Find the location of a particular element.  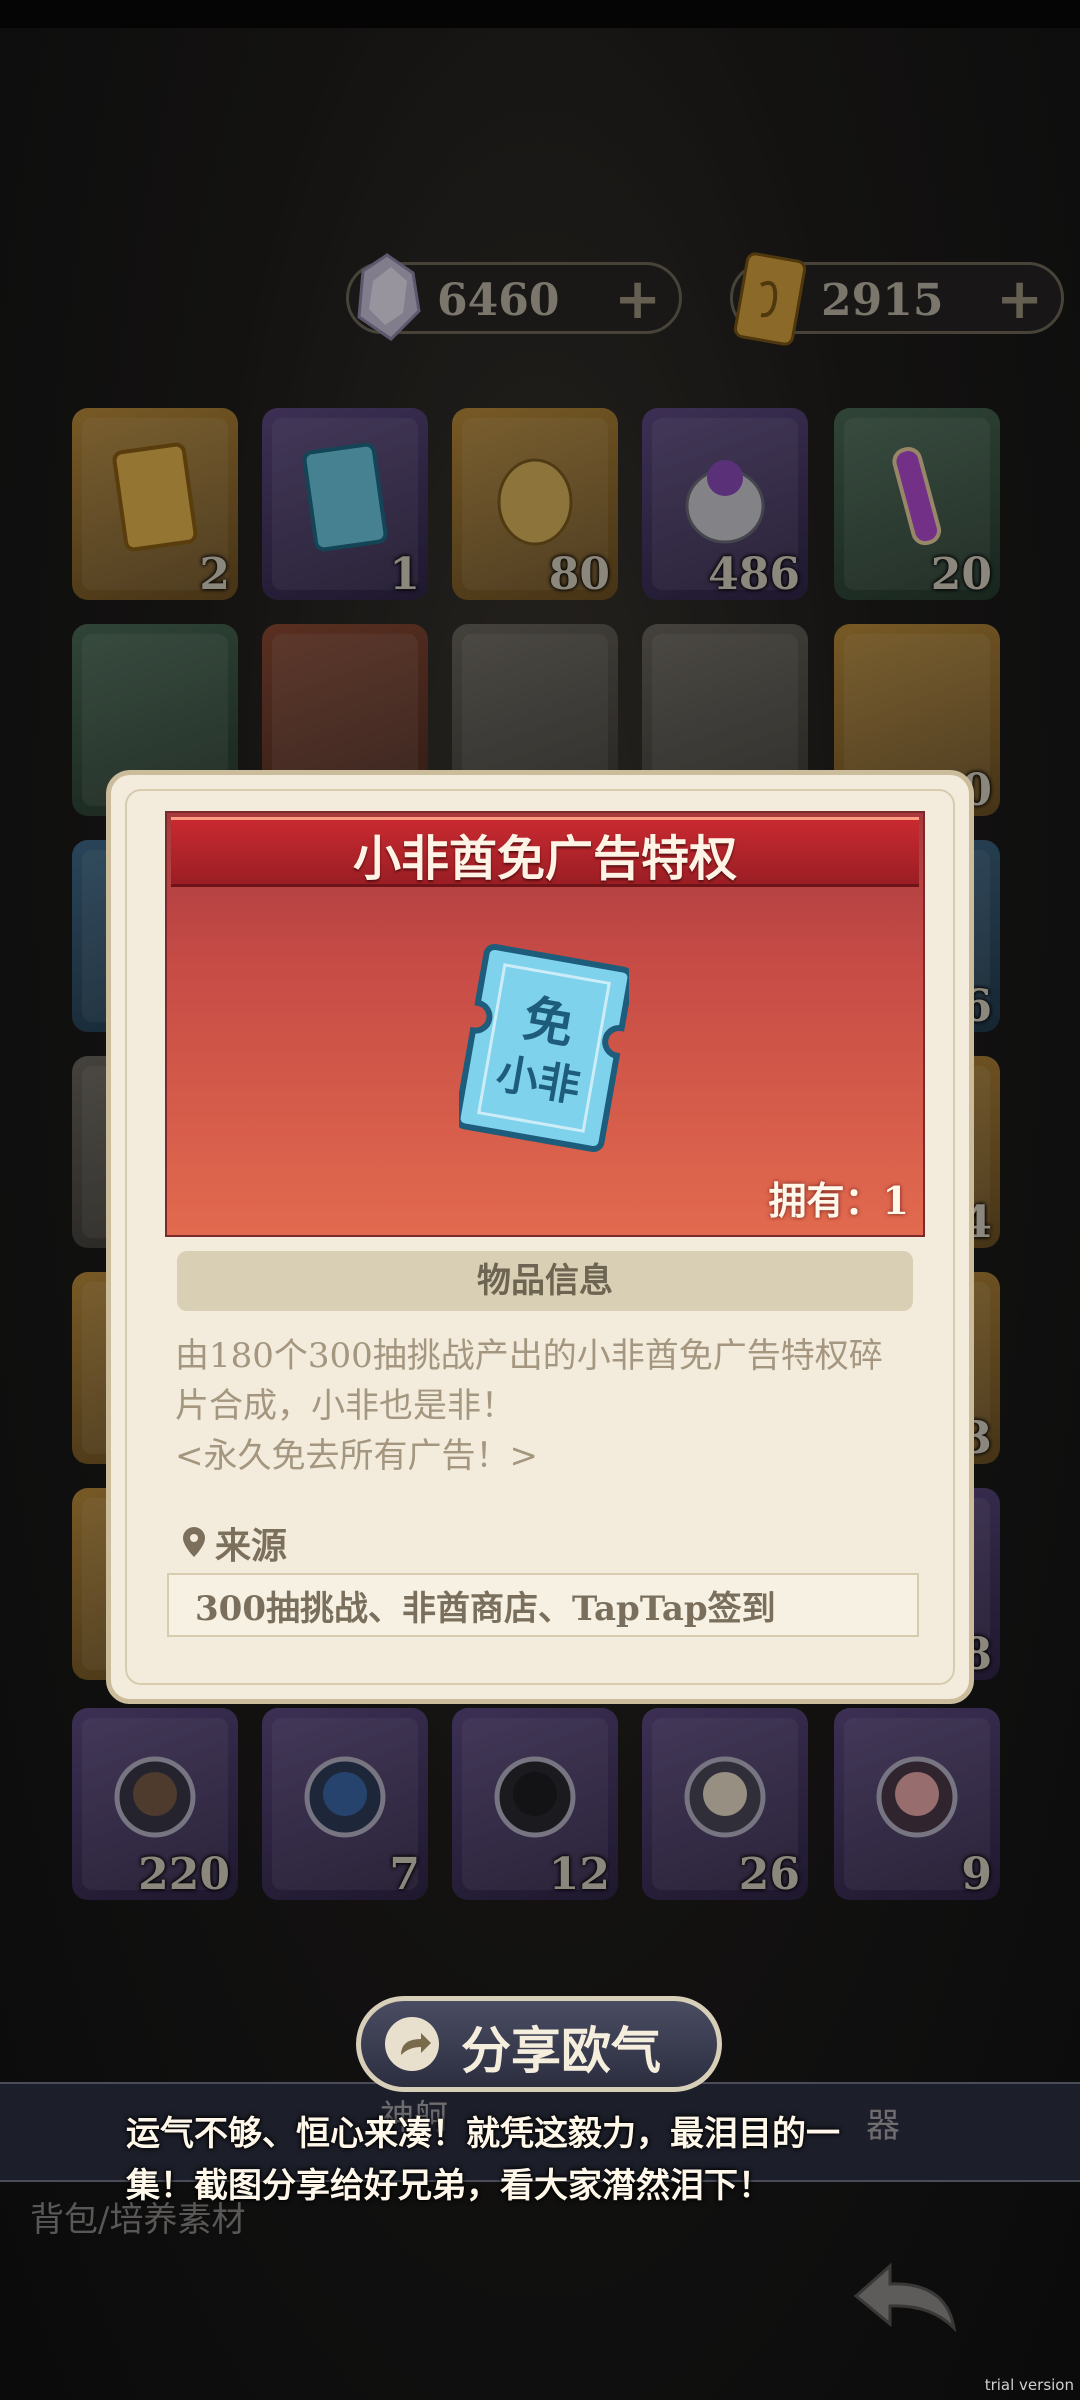

share-luck-button: 分享欧气 is located at coordinates (539, 2044).